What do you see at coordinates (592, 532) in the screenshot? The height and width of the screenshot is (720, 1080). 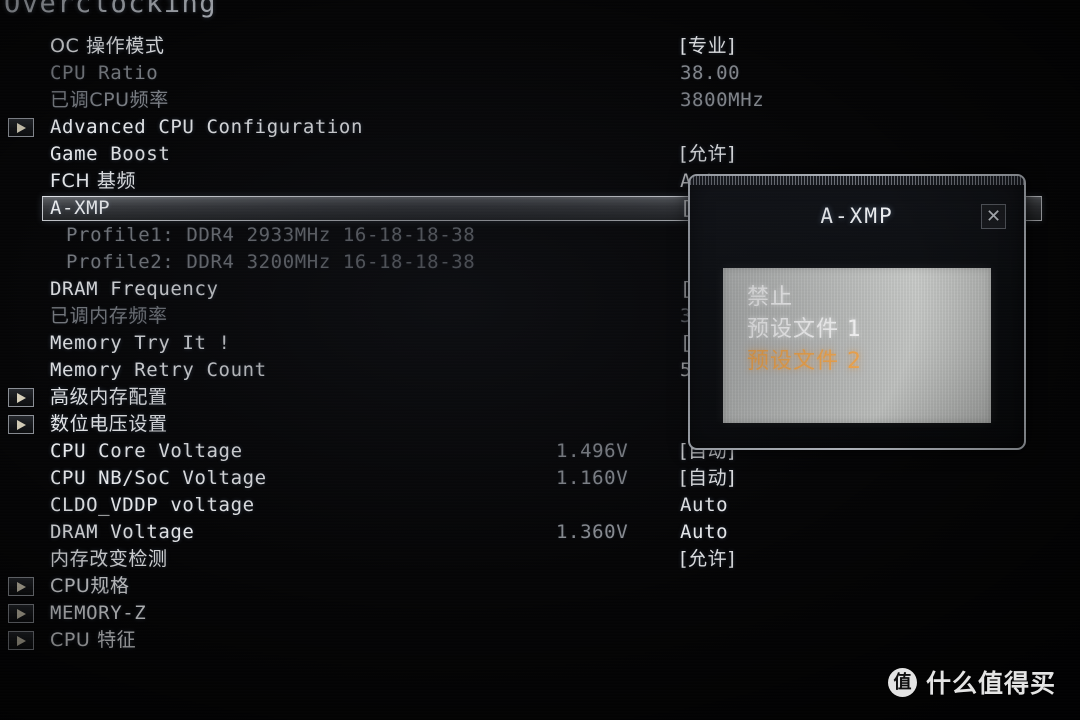 I see `menu-row-measured-value: 1.360V` at bounding box center [592, 532].